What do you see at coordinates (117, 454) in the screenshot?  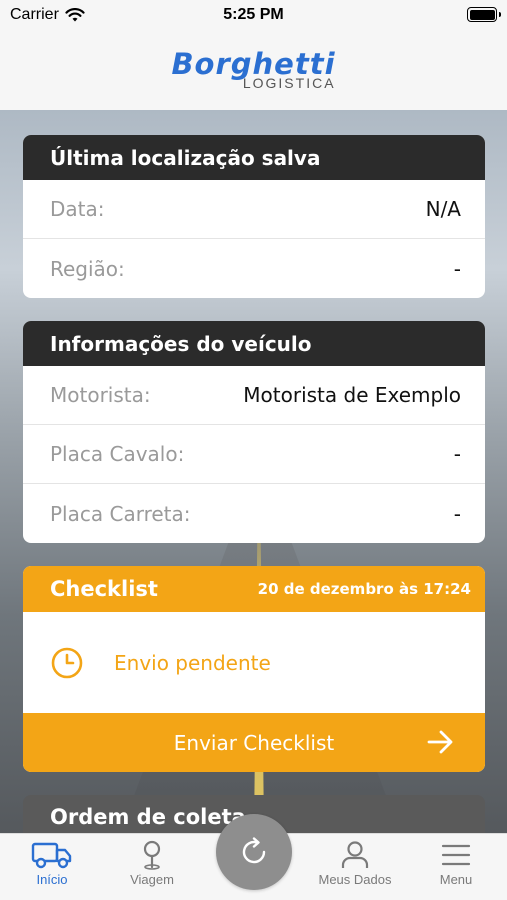 I see `row-label: Placa Cavalo:` at bounding box center [117, 454].